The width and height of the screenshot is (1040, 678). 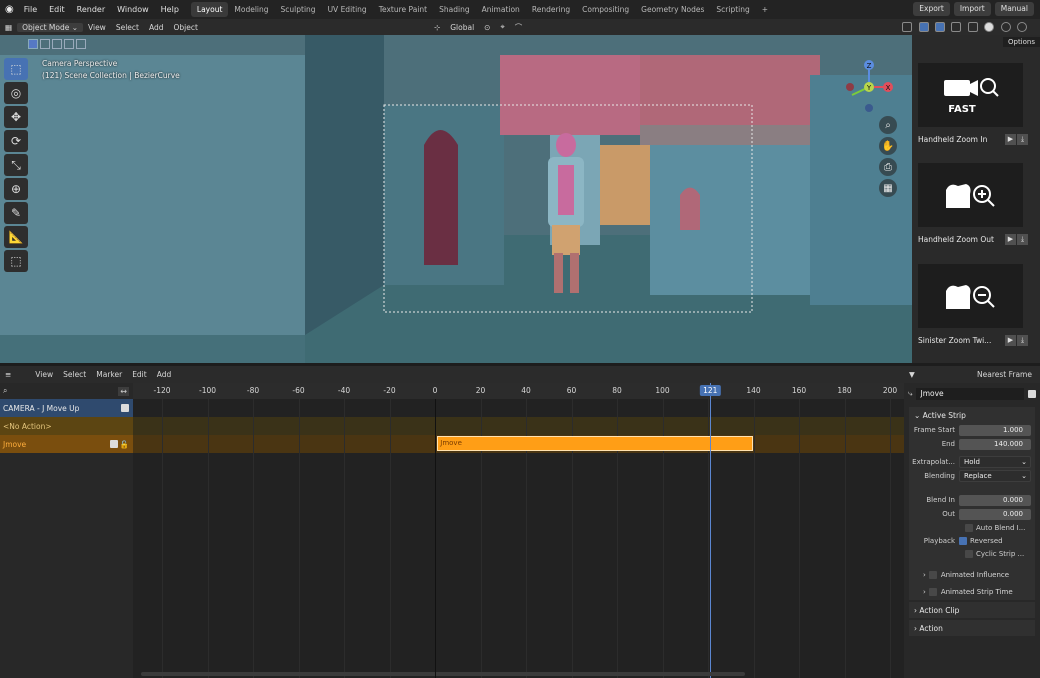 What do you see at coordinates (125, 408) in the screenshot?
I see `camera-channel-checkbox` at bounding box center [125, 408].